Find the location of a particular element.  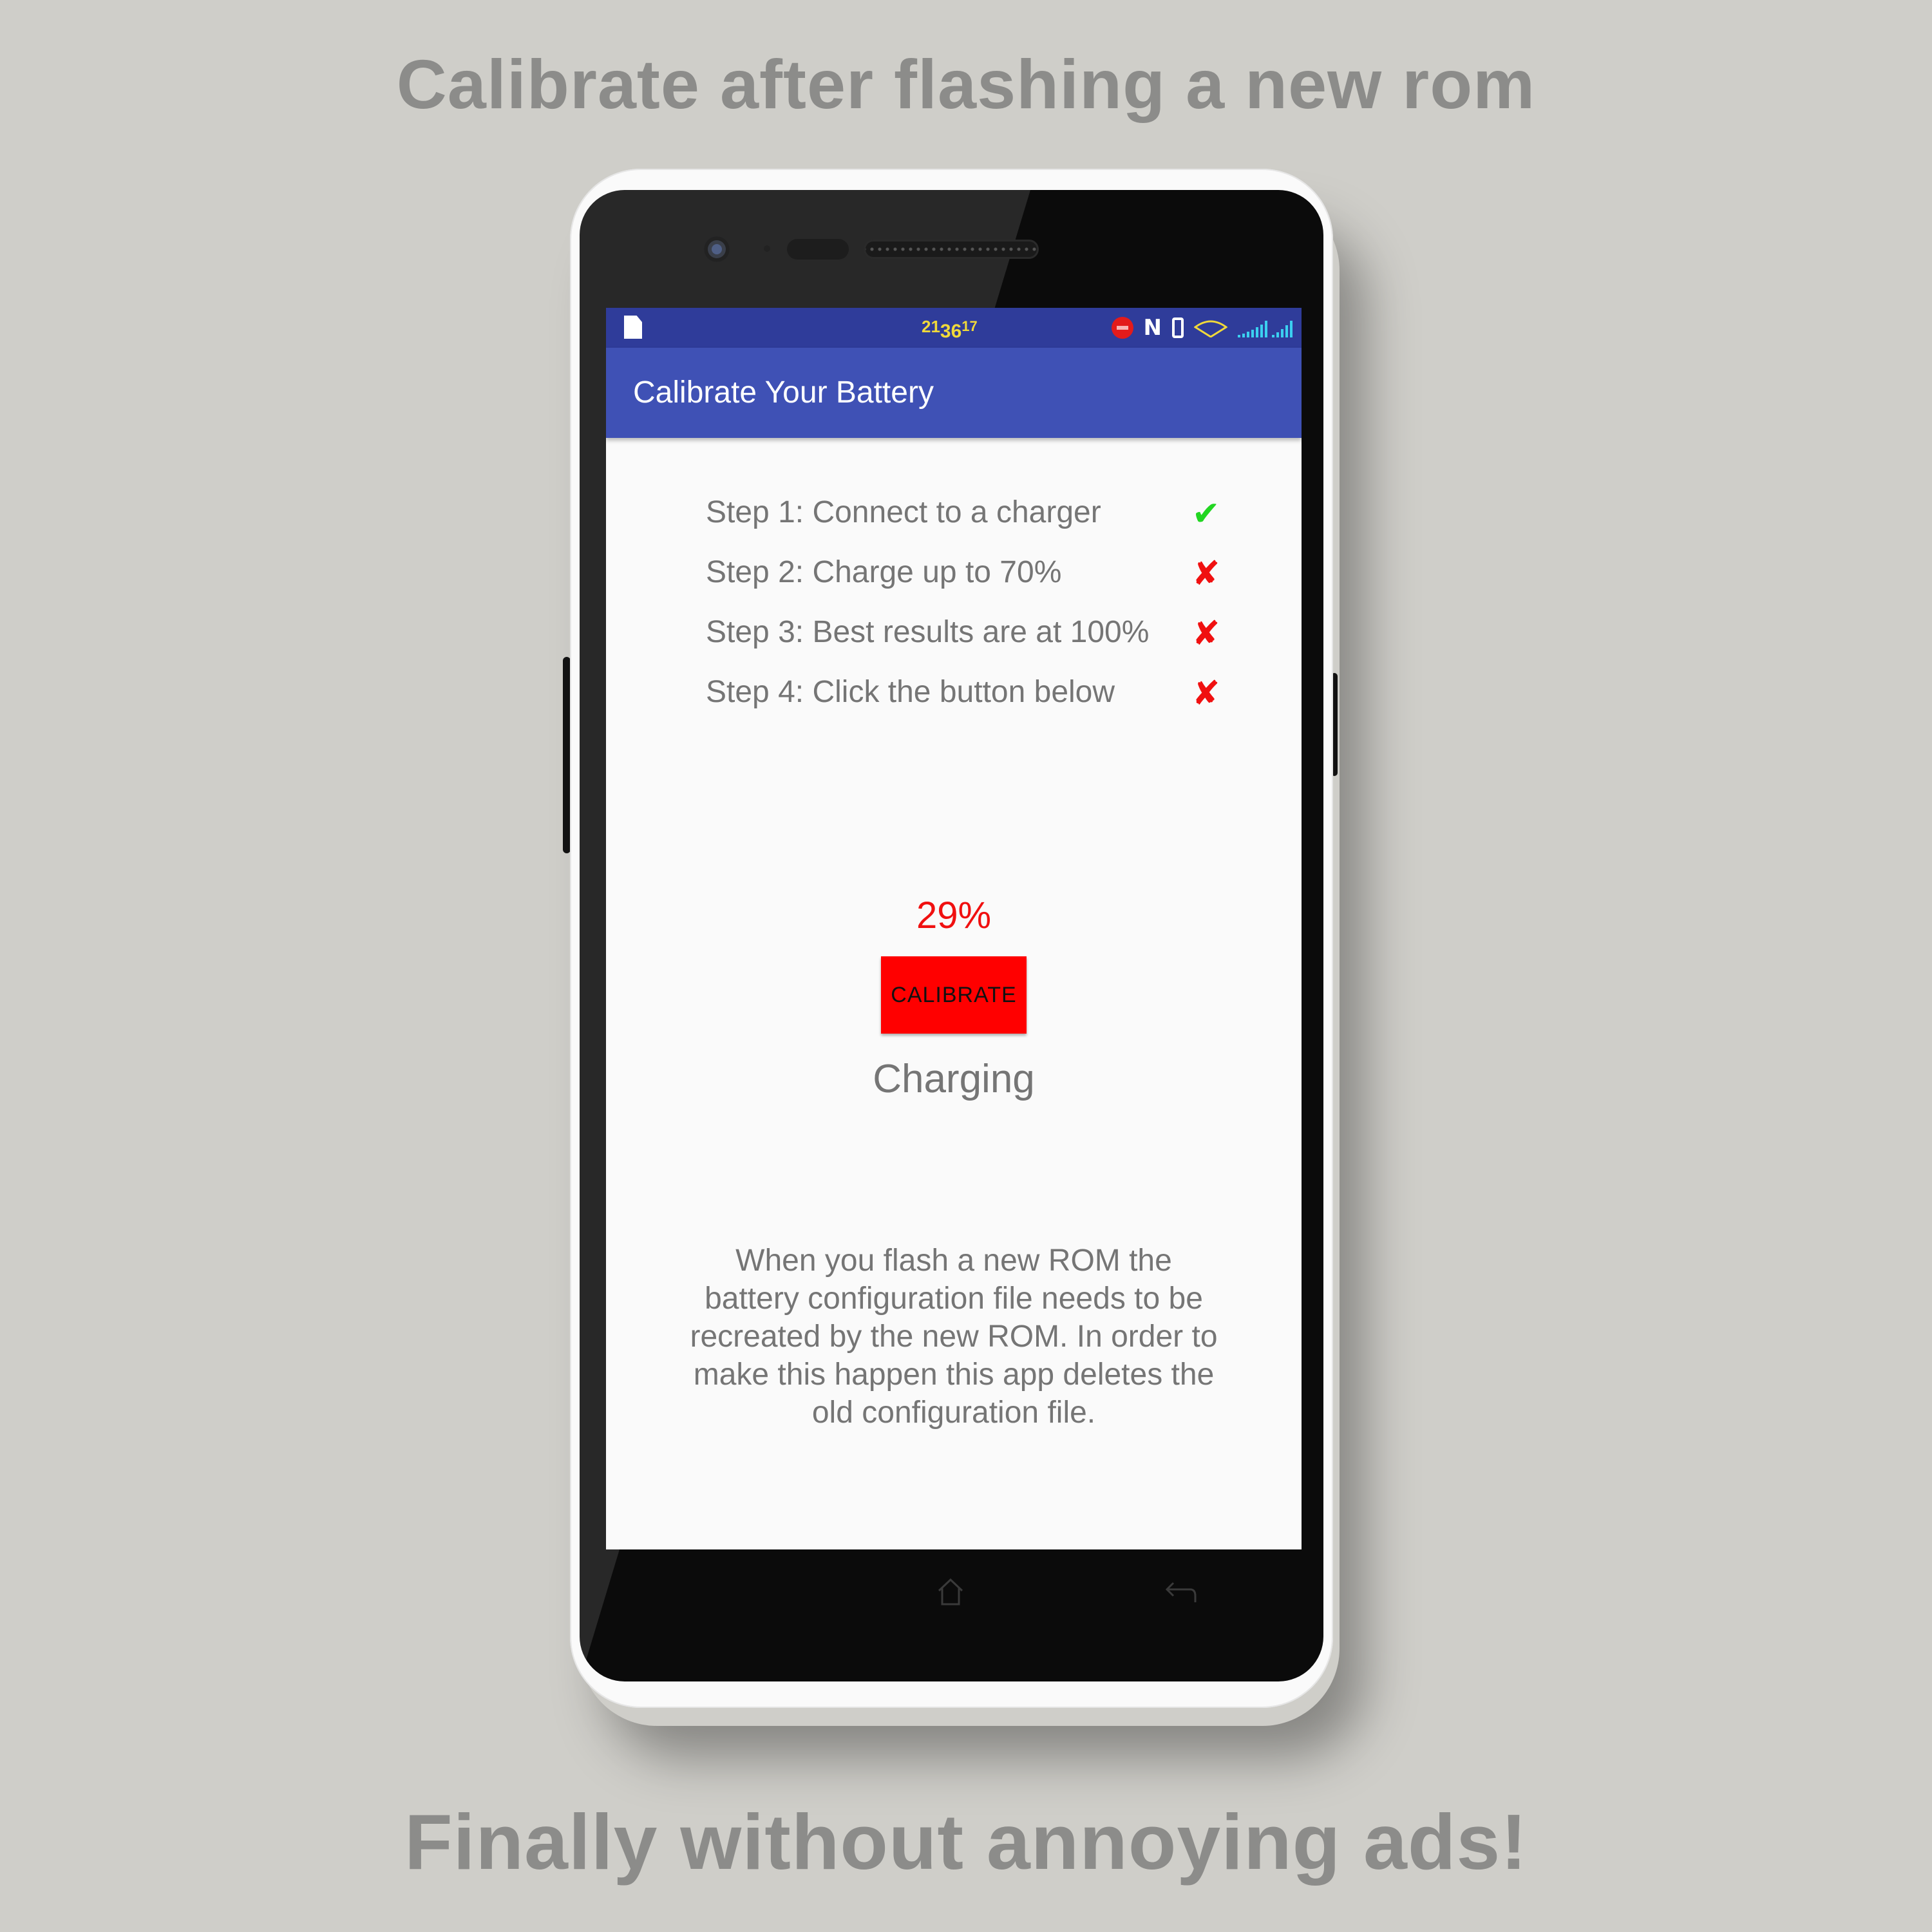

step-label: Step 2: Charge up to 70% is located at coordinates (884, 572).